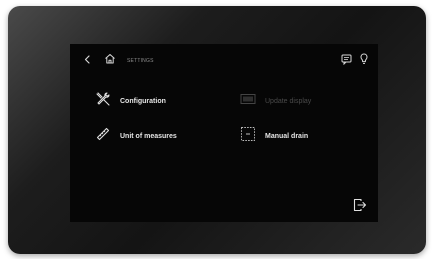 This screenshot has width=432, height=259. What do you see at coordinates (110, 58) in the screenshot?
I see `home-icon` at bounding box center [110, 58].